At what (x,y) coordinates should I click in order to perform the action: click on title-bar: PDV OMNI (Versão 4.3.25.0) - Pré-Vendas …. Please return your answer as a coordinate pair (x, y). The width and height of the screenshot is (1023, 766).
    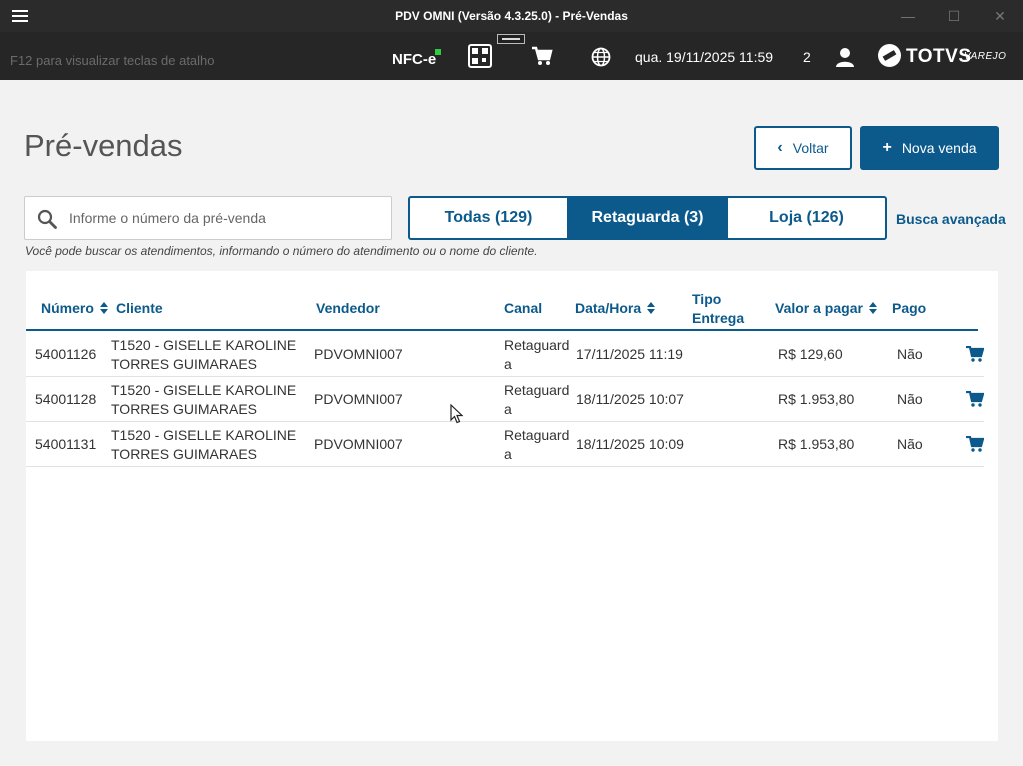
    Looking at the image, I should click on (511, 16).